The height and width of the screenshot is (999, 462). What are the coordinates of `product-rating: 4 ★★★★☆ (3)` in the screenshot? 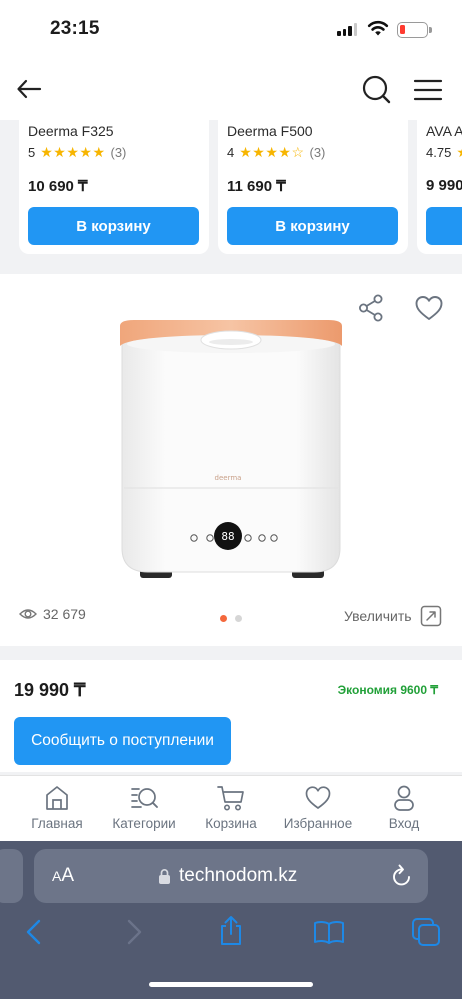 It's located at (276, 152).